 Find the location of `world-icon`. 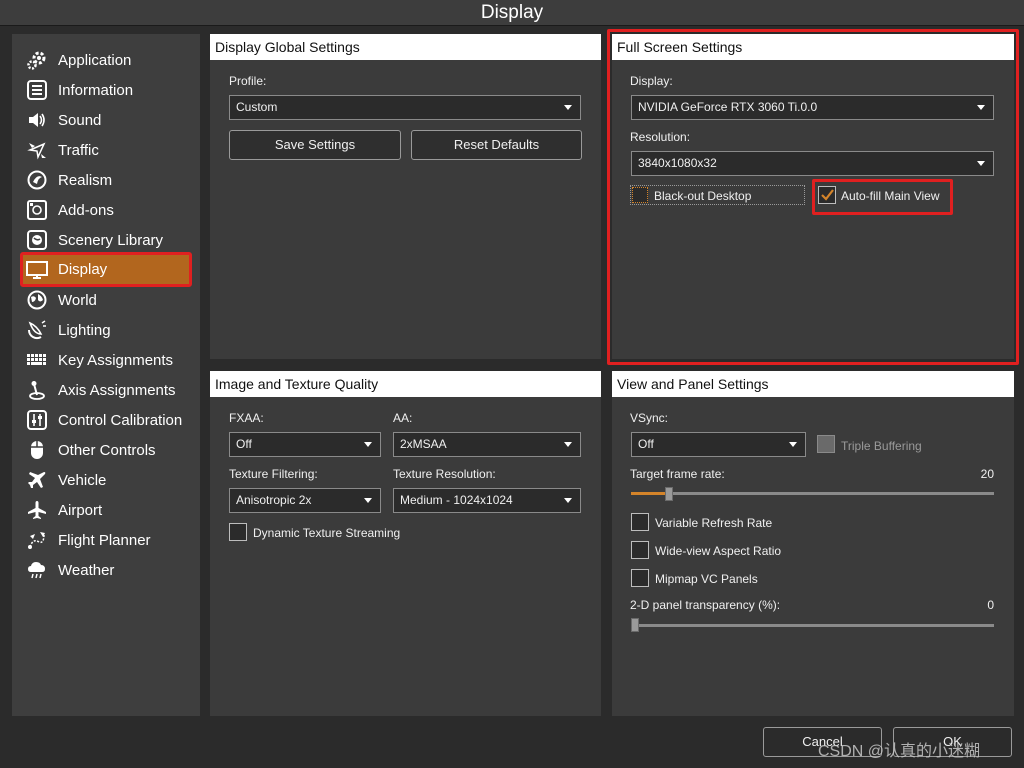

world-icon is located at coordinates (37, 300).